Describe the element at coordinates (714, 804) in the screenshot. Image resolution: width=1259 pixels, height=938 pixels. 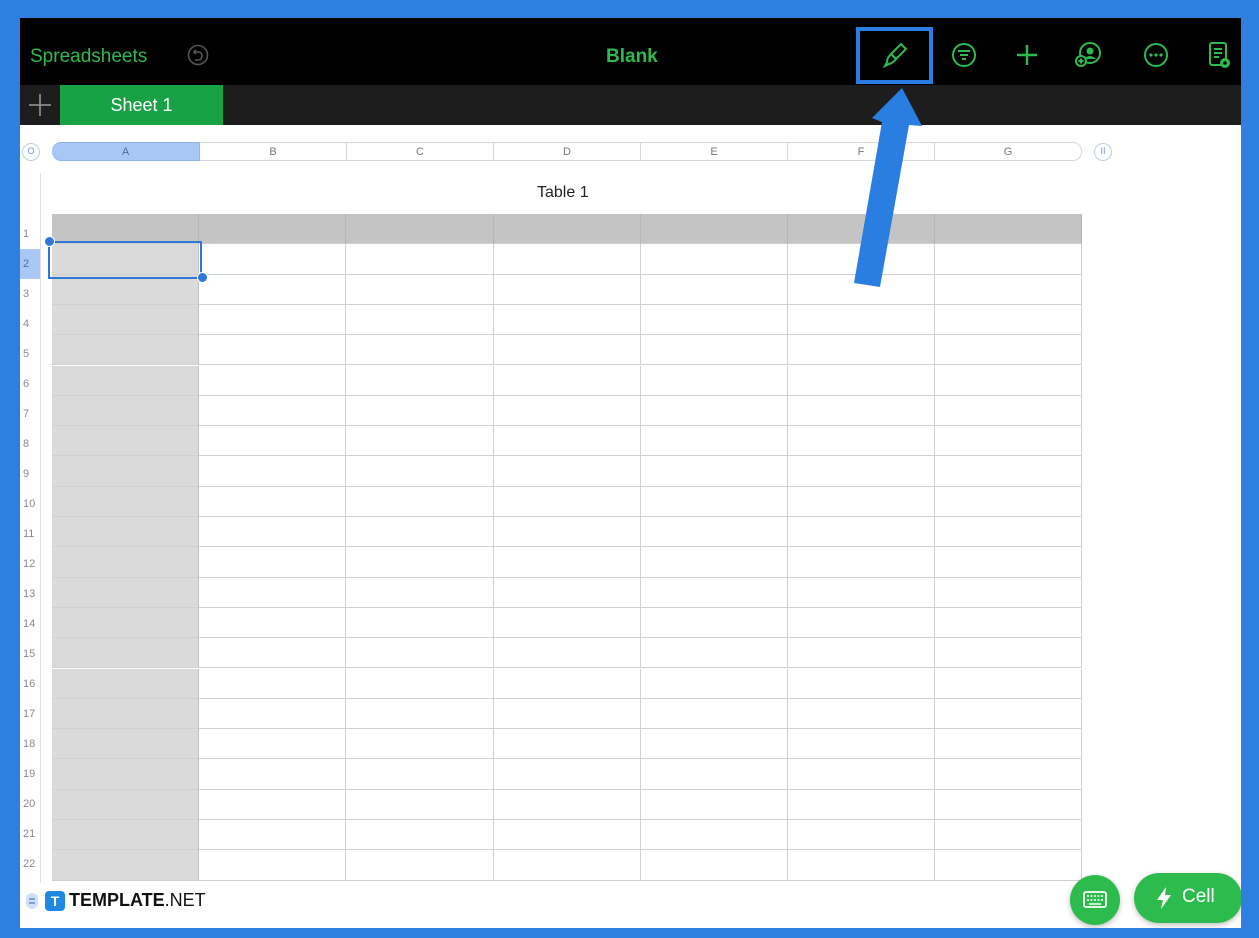
I see `table-cell-e20` at that location.